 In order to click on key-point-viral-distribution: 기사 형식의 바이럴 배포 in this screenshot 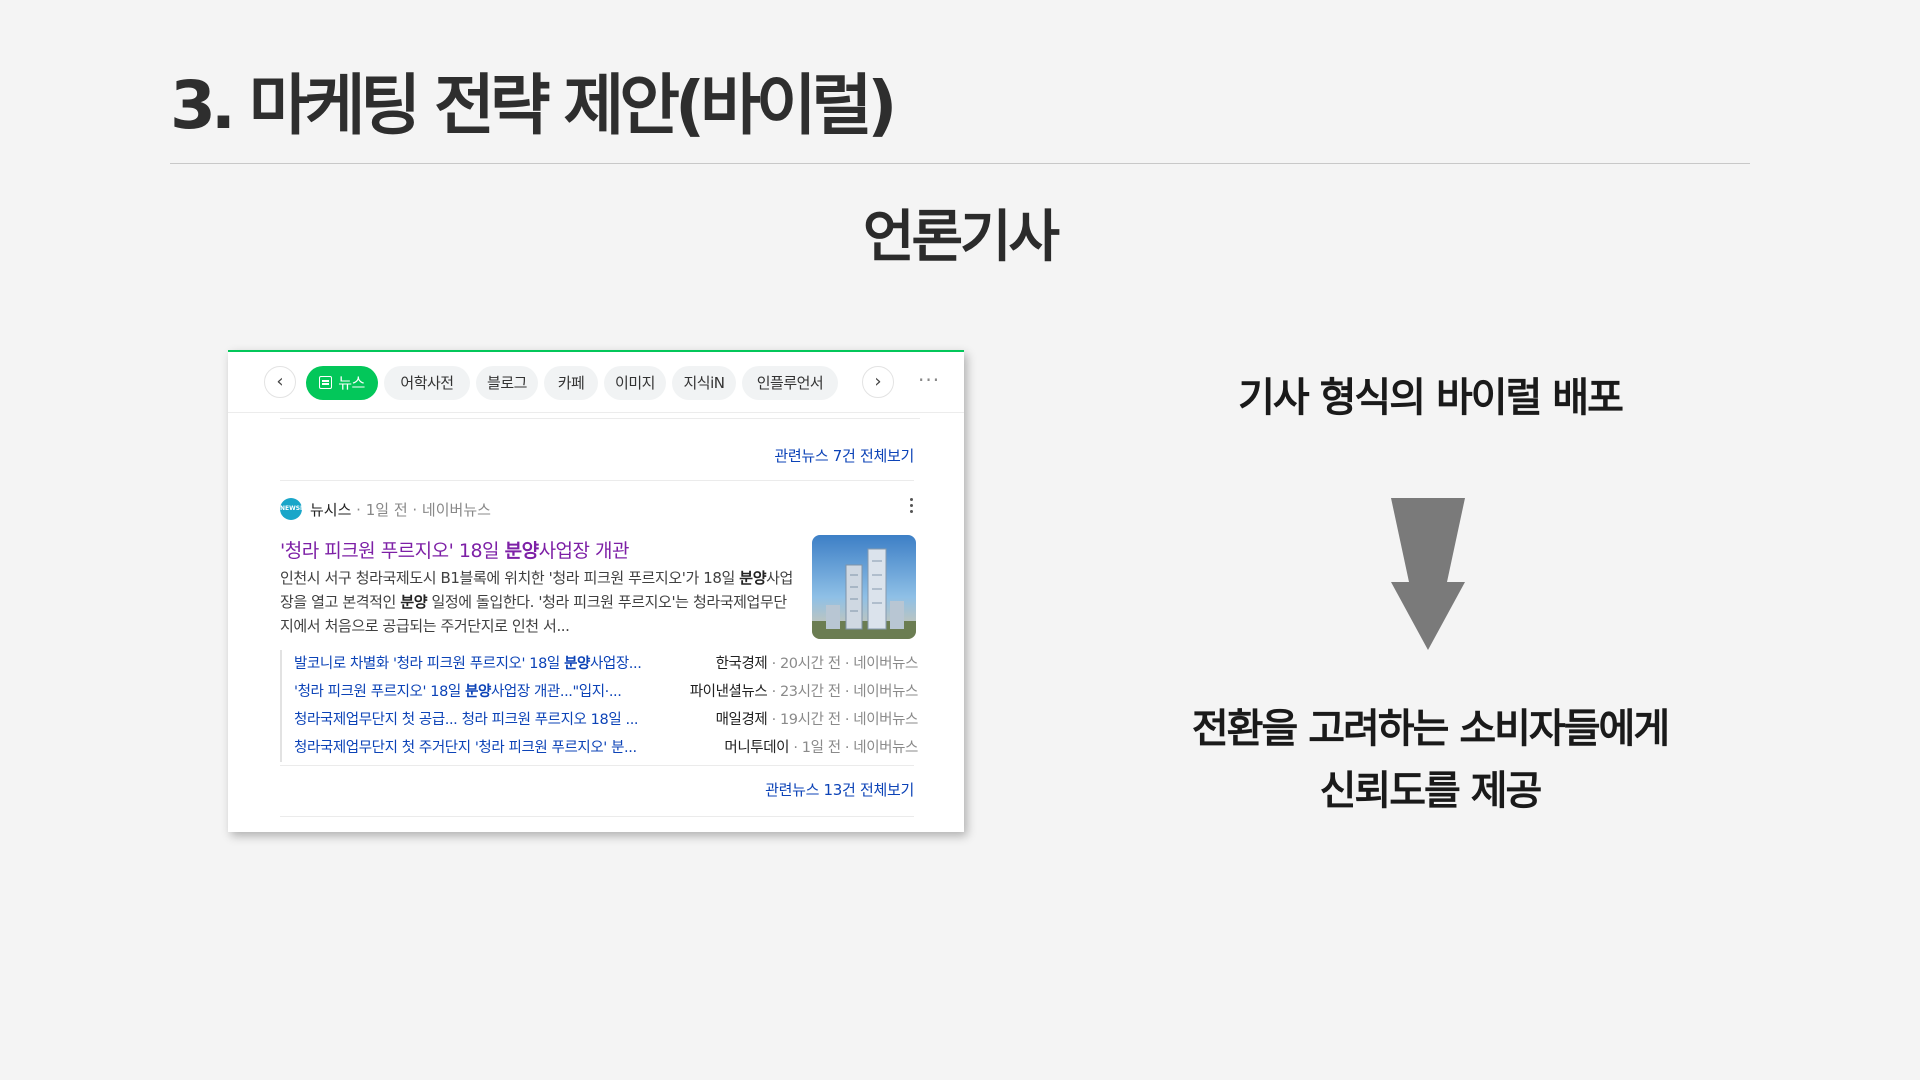, I will do `click(1431, 398)`.